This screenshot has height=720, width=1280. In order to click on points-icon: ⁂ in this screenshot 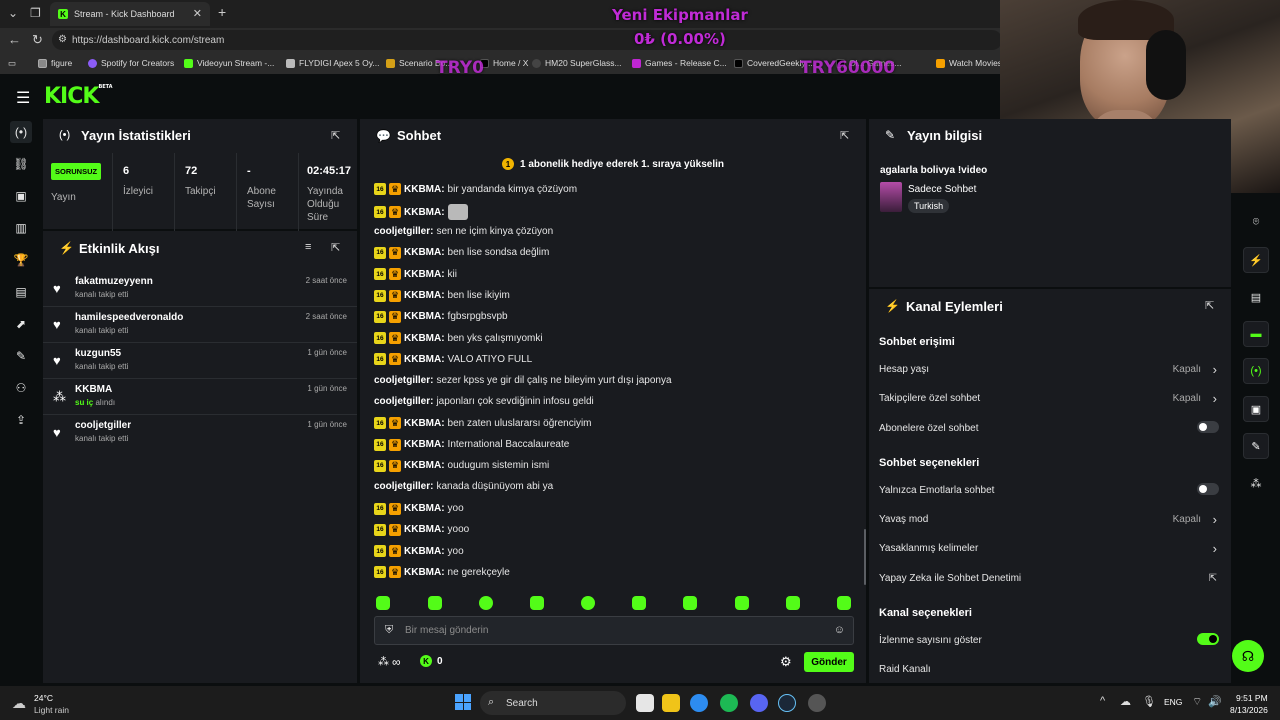, I will do `click(1256, 483)`.